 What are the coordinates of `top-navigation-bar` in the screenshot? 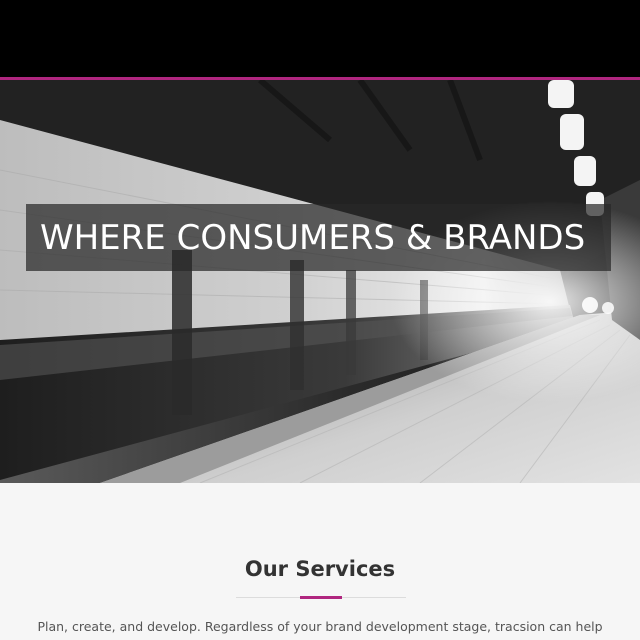 It's located at (320, 38).